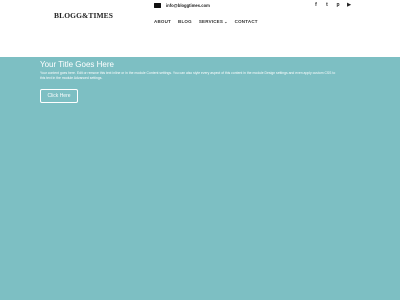 This screenshot has height=300, width=400. Describe the element at coordinates (185, 21) in the screenshot. I see `nav-blog: BLOG` at that location.